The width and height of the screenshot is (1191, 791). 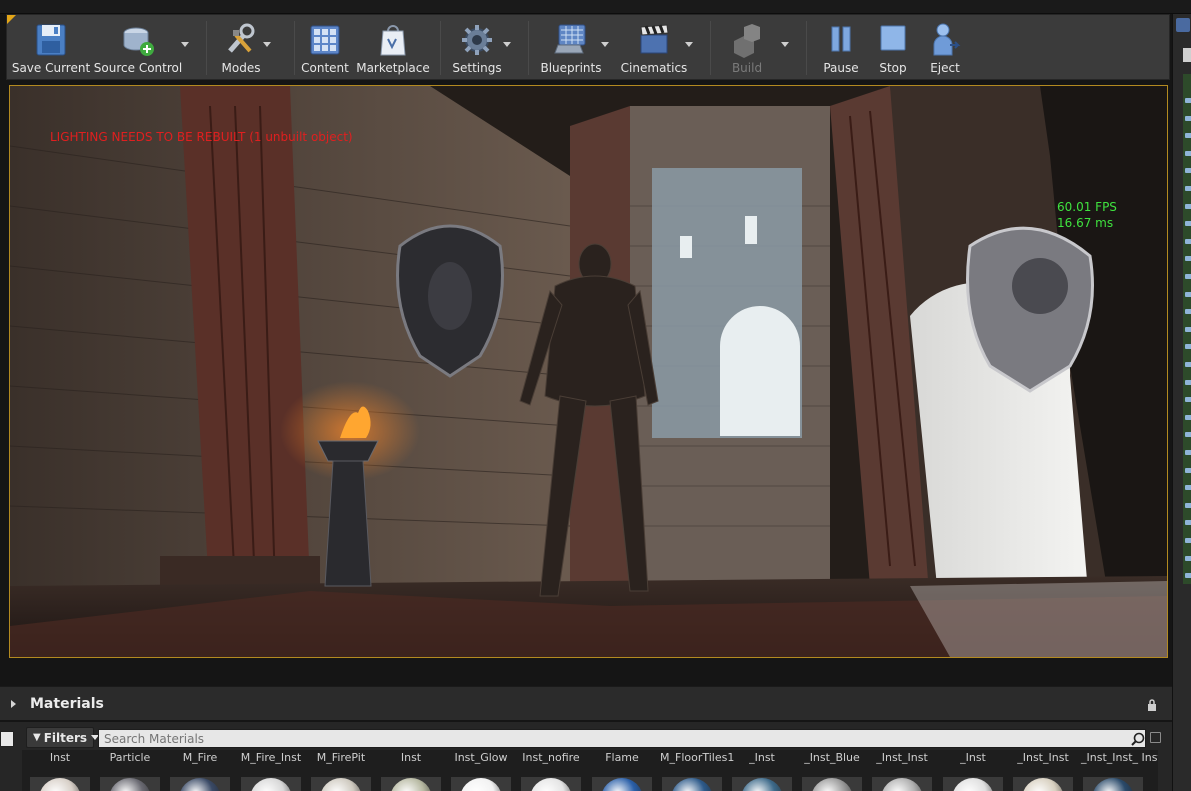 What do you see at coordinates (747, 40) in the screenshot?
I see `build-blocks-icon` at bounding box center [747, 40].